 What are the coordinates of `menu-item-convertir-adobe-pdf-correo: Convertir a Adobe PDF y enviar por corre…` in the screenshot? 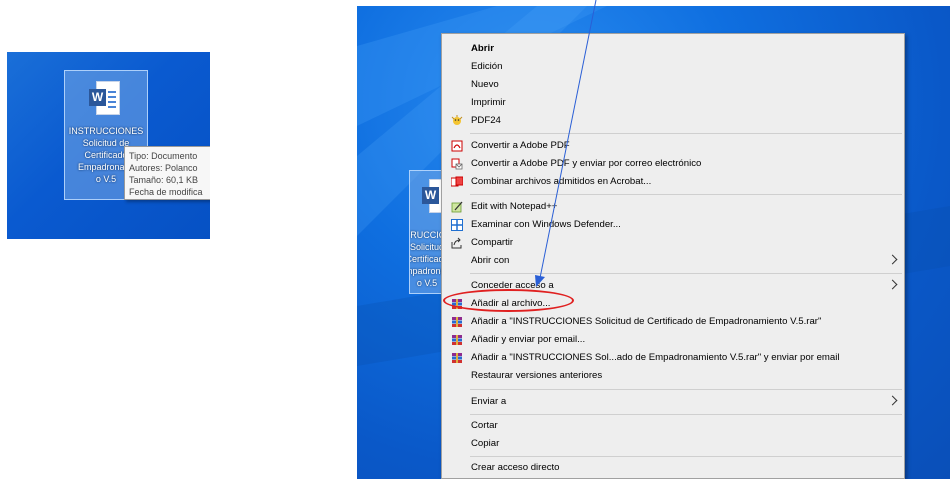 It's located at (673, 164).